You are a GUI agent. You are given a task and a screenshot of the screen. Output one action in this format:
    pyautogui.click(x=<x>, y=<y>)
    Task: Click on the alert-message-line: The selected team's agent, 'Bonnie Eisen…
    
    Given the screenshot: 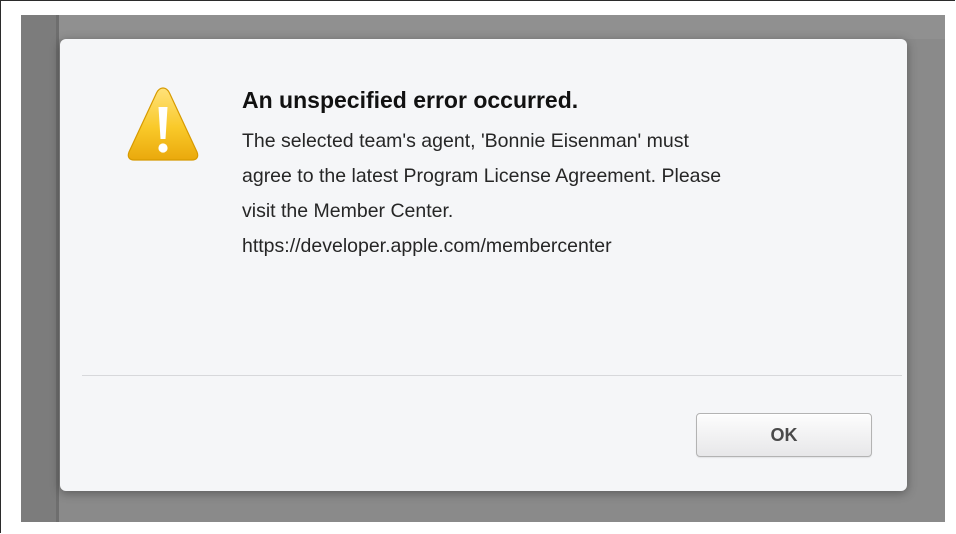 What is the action you would take?
    pyautogui.click(x=465, y=141)
    